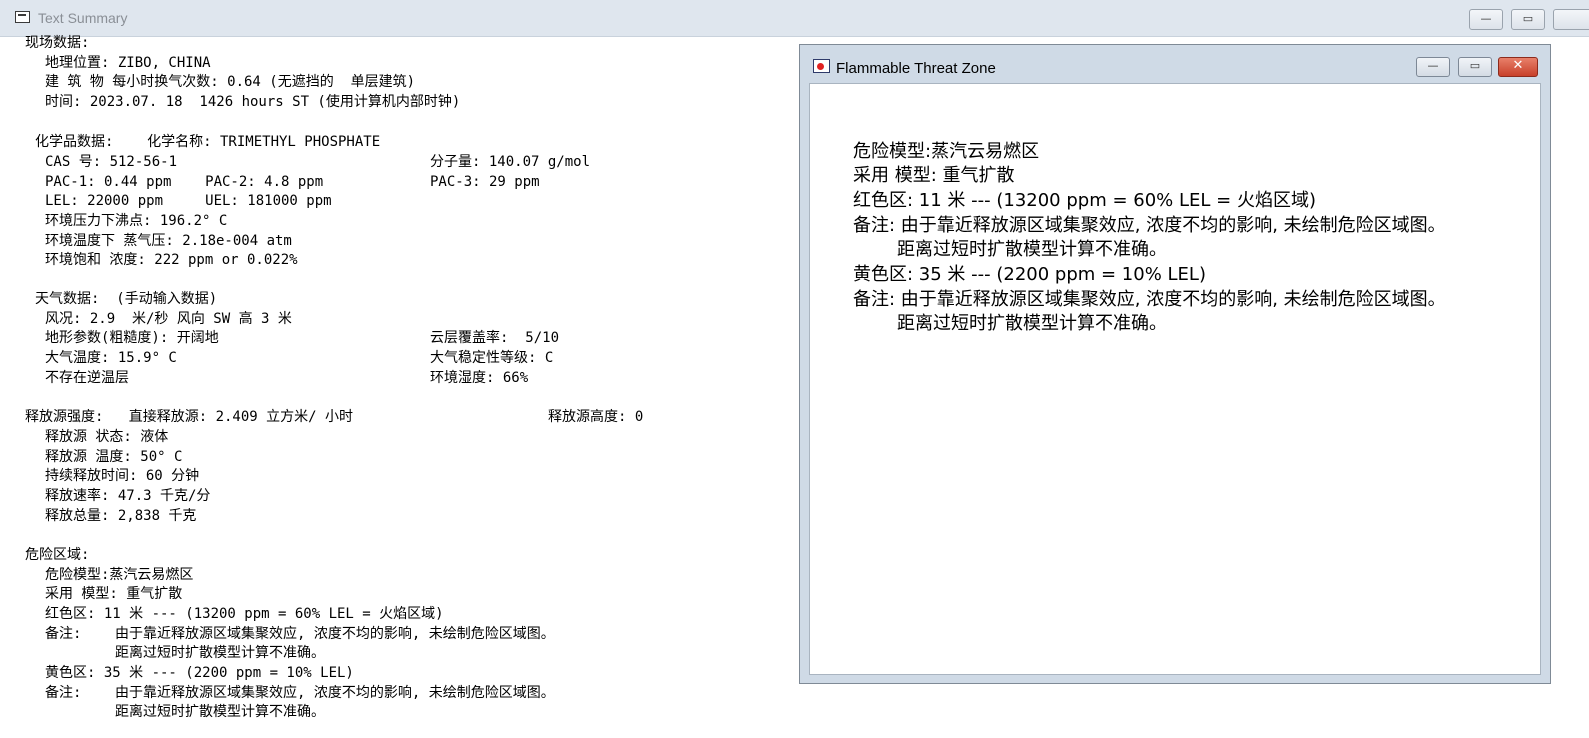 The width and height of the screenshot is (1589, 738). What do you see at coordinates (87, 378) in the screenshot?
I see `inversion-line: 不存在逆温层` at bounding box center [87, 378].